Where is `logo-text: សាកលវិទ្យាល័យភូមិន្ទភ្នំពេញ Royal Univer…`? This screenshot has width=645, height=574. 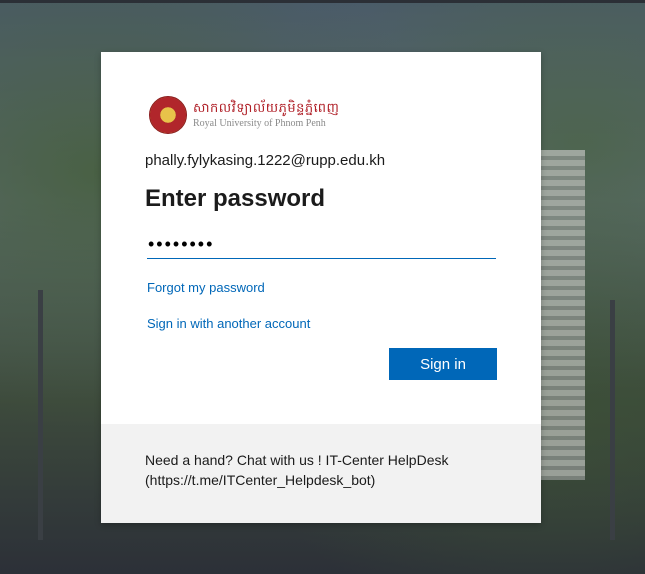 logo-text: សាកលវិទ្យាល័យភូមិន្ទភ្នំពេញ Royal Univer… is located at coordinates (266, 115).